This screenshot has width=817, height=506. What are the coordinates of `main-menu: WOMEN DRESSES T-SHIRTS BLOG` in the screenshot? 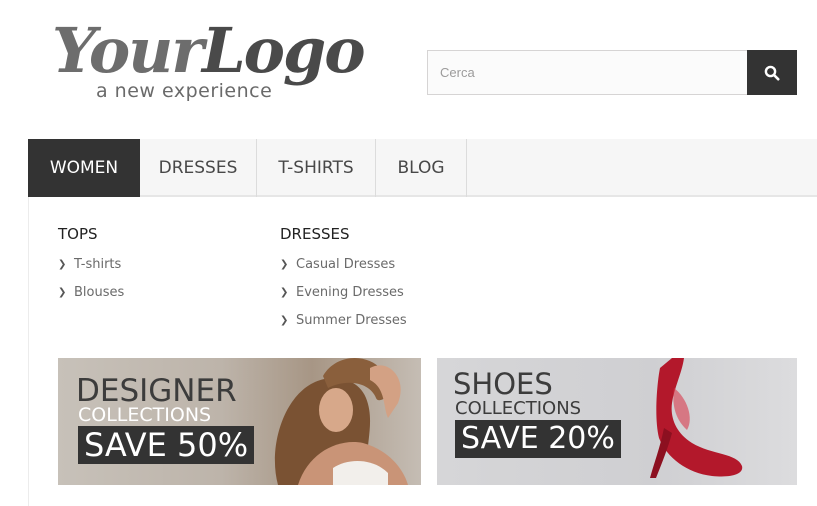 It's located at (422, 168).